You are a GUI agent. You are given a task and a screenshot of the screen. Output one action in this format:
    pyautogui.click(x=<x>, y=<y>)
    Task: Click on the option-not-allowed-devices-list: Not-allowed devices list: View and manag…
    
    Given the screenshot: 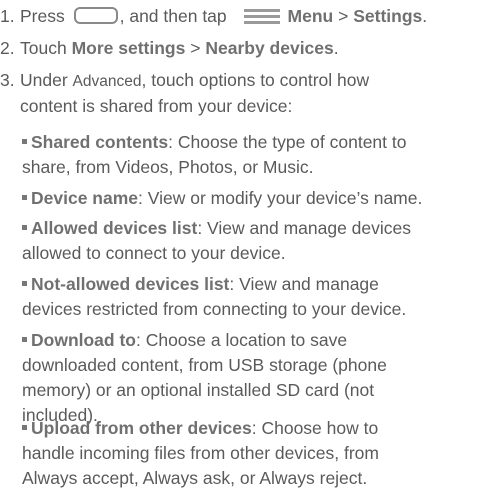 What is the action you would take?
    pyautogui.click(x=254, y=297)
    